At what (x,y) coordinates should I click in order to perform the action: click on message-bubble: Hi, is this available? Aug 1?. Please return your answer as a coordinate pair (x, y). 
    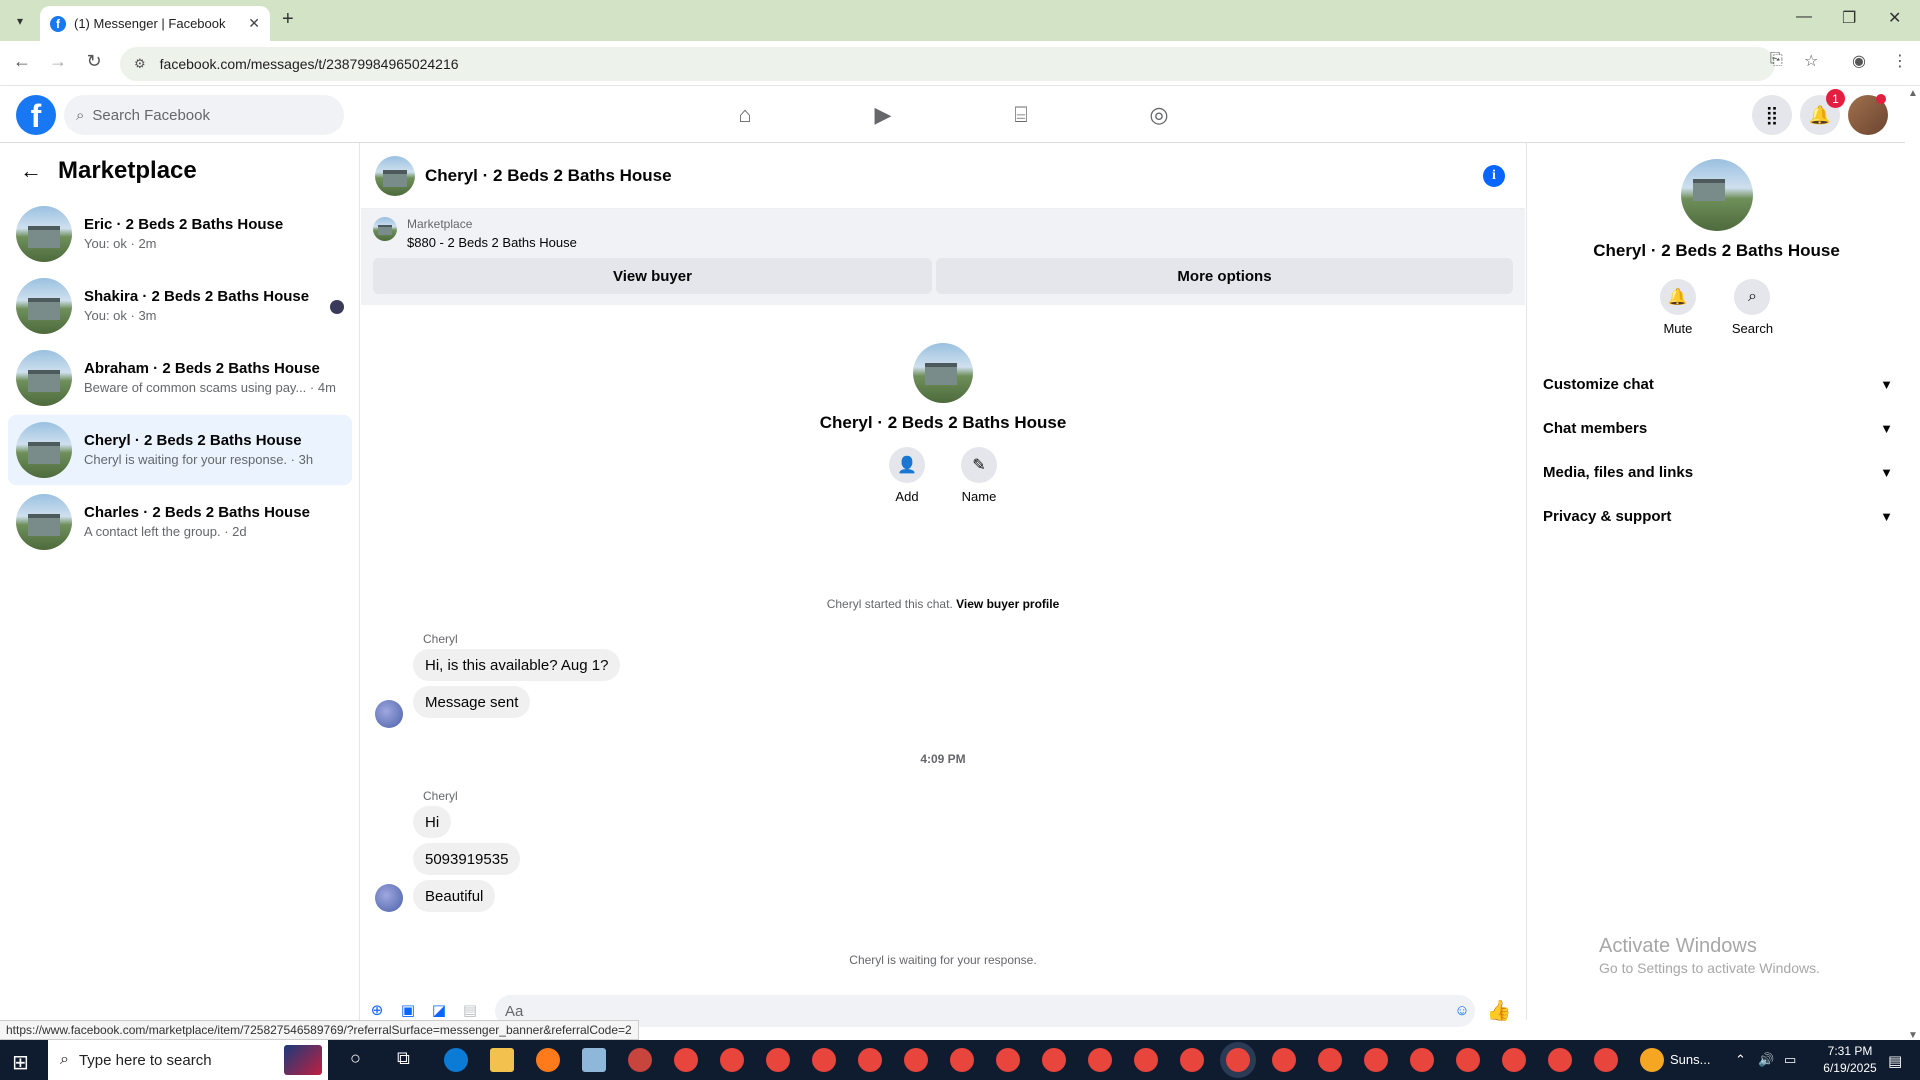
    Looking at the image, I should click on (517, 665).